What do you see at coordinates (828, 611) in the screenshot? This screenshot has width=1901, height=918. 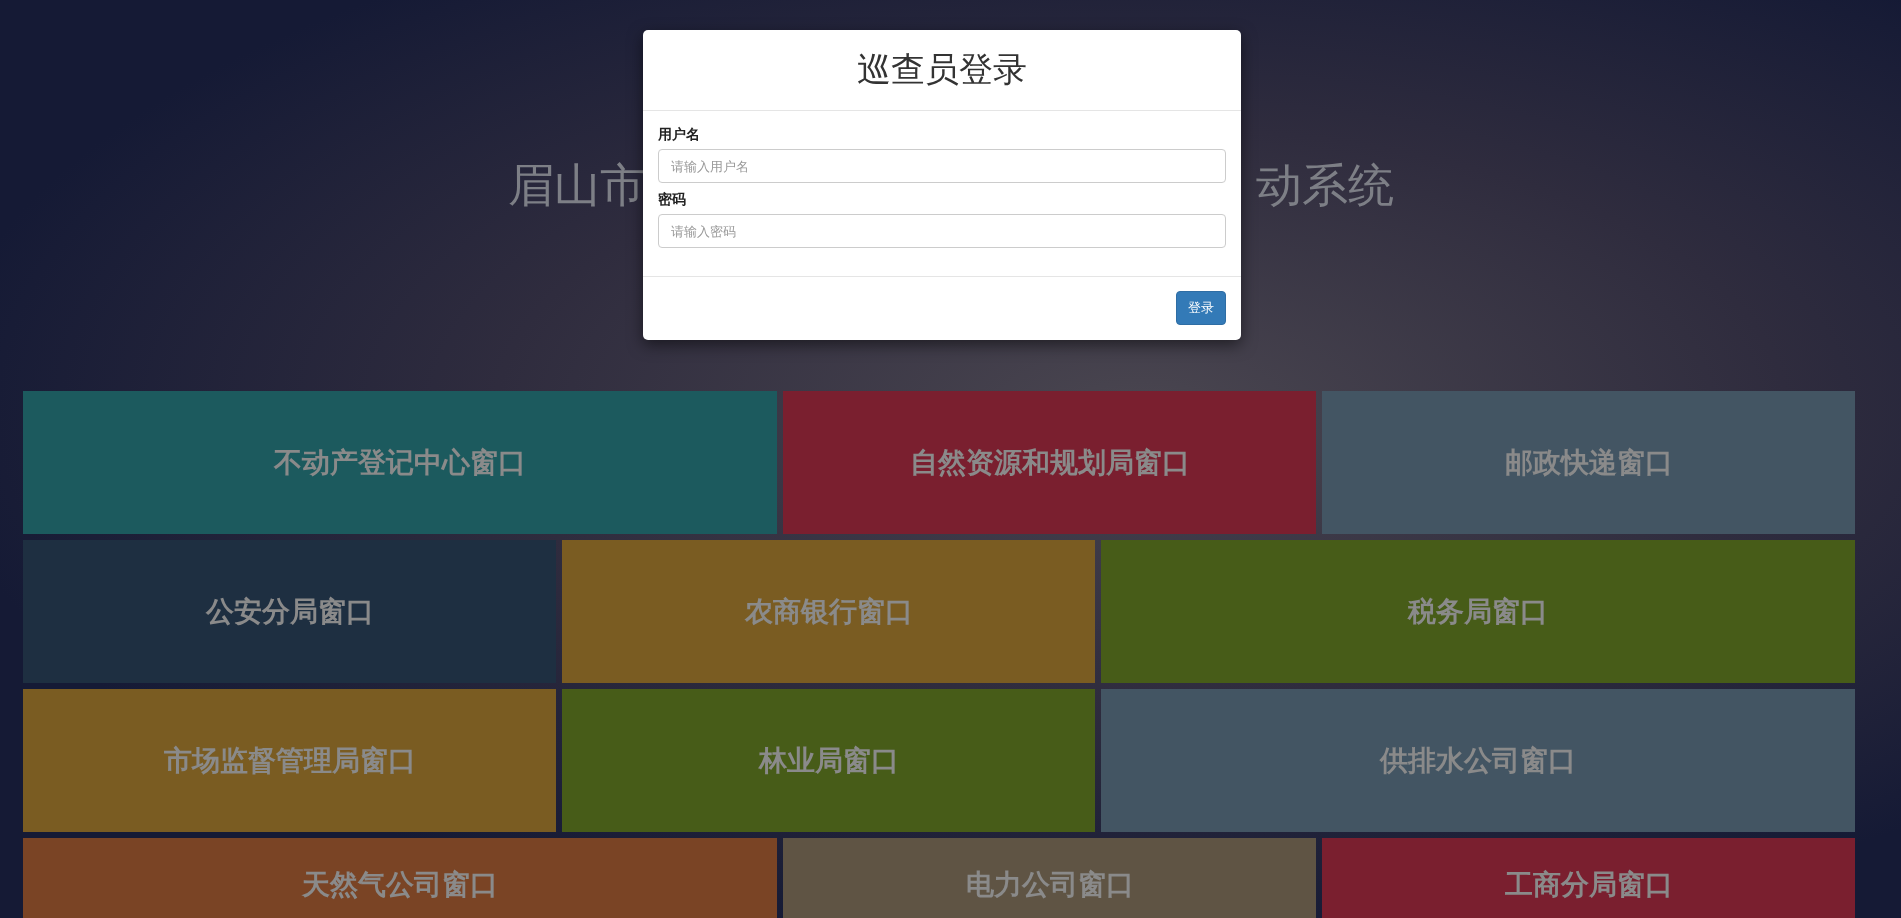 I see `service-tile: 农商银行窗口` at bounding box center [828, 611].